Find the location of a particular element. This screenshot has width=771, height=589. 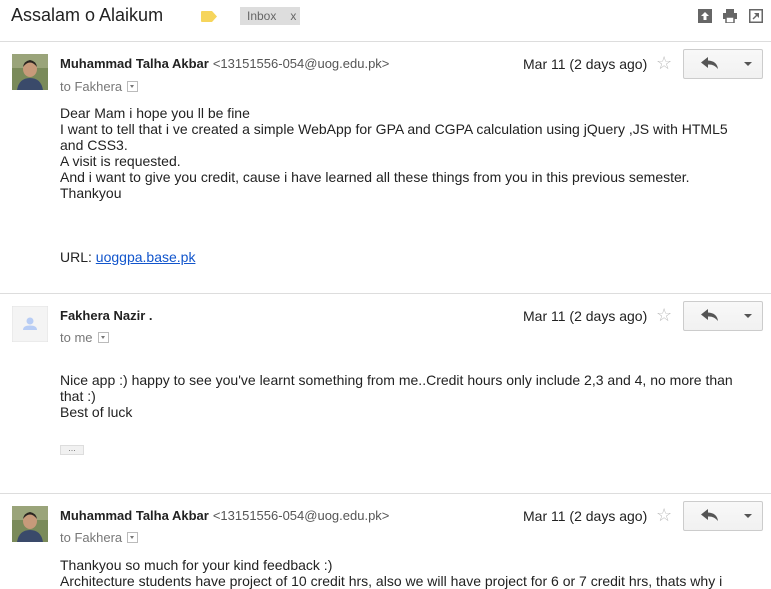

sender: Fakhera Nazir . is located at coordinates (106, 315).